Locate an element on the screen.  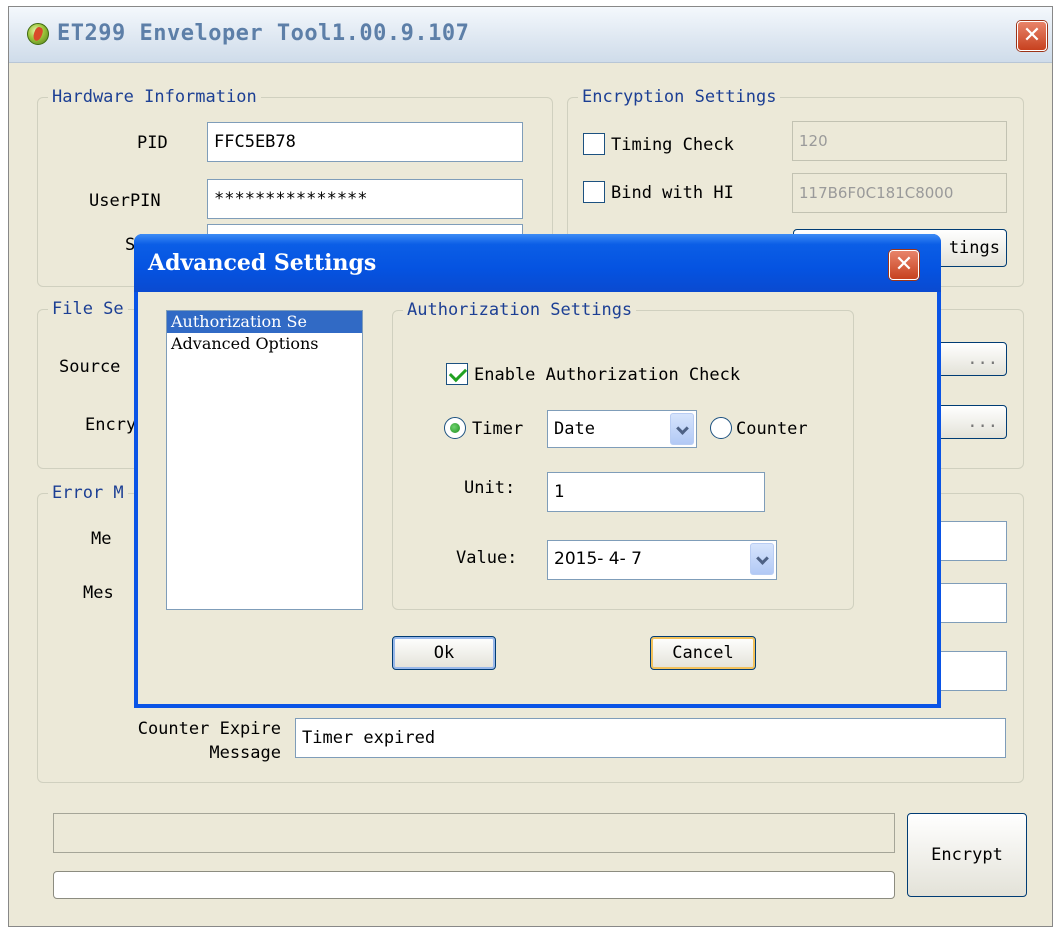
encryption-settings-legend: Encryption Settings is located at coordinates (679, 97).